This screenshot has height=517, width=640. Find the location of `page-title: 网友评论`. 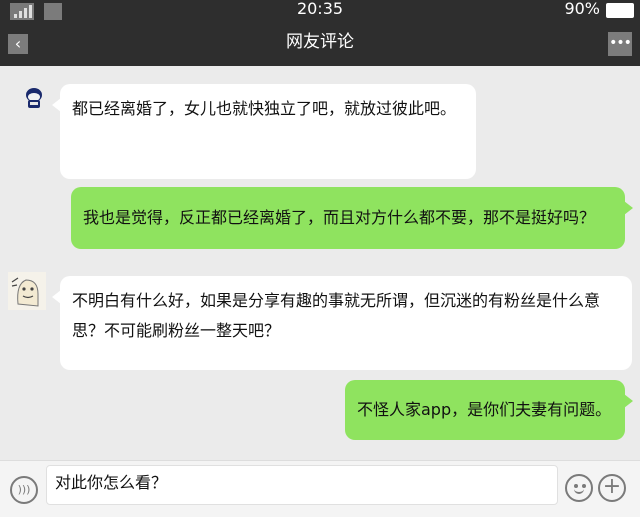

page-title: 网友评论 is located at coordinates (320, 42).